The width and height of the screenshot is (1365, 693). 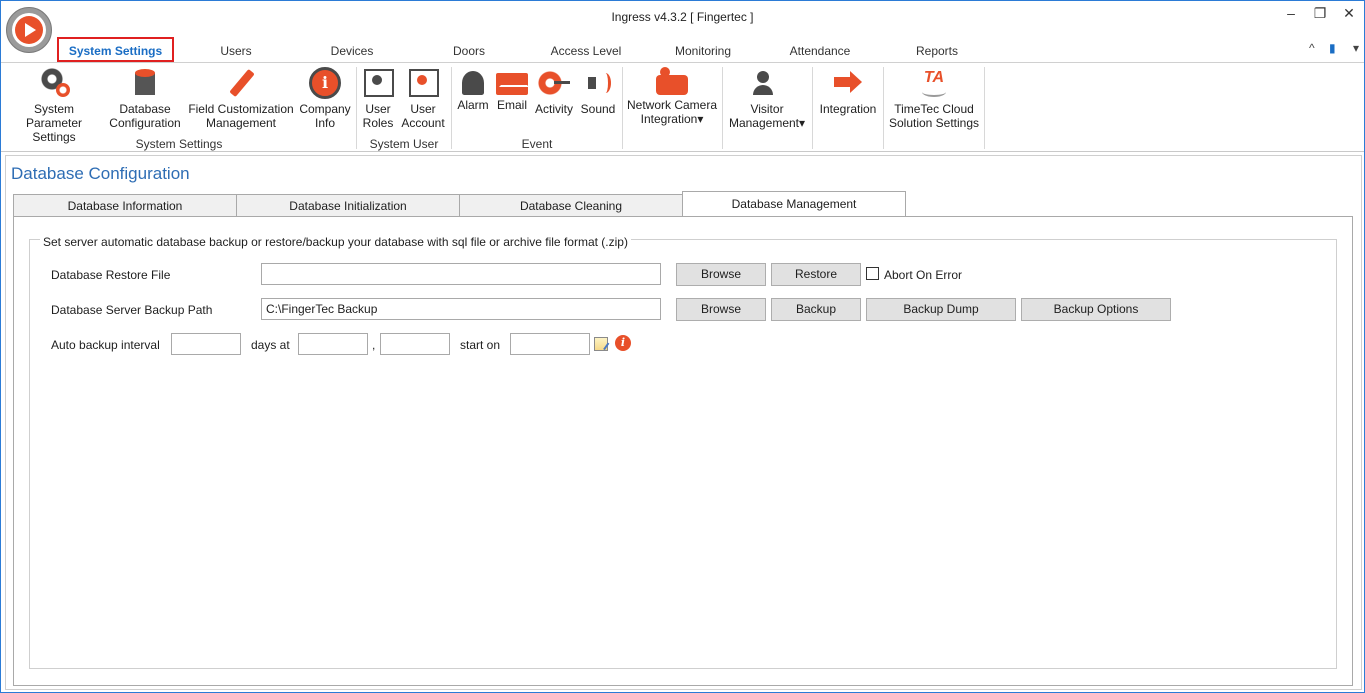 What do you see at coordinates (1332, 48) in the screenshot?
I see `office-icon: ▮` at bounding box center [1332, 48].